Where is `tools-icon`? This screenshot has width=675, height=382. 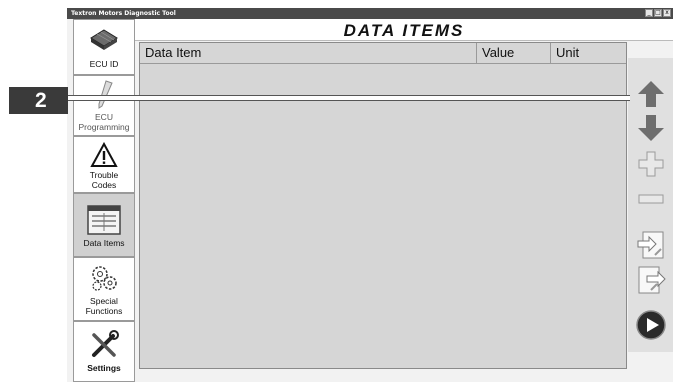 tools-icon is located at coordinates (105, 343).